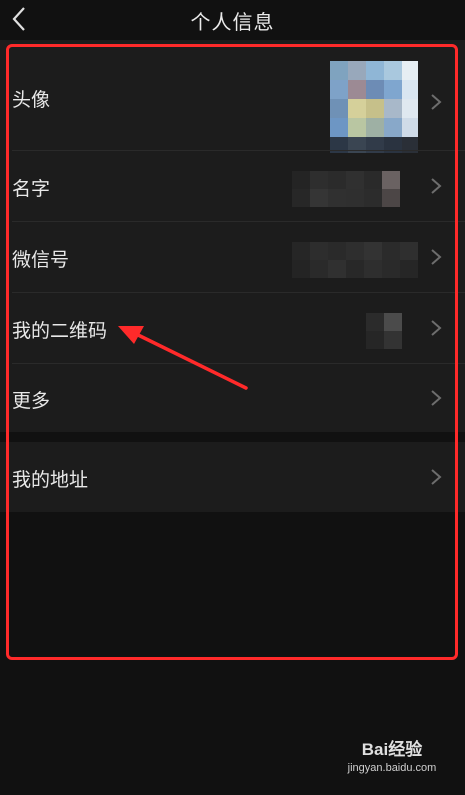 The width and height of the screenshot is (465, 795). Describe the element at coordinates (347, 189) in the screenshot. I see `blurred-name-value` at that location.